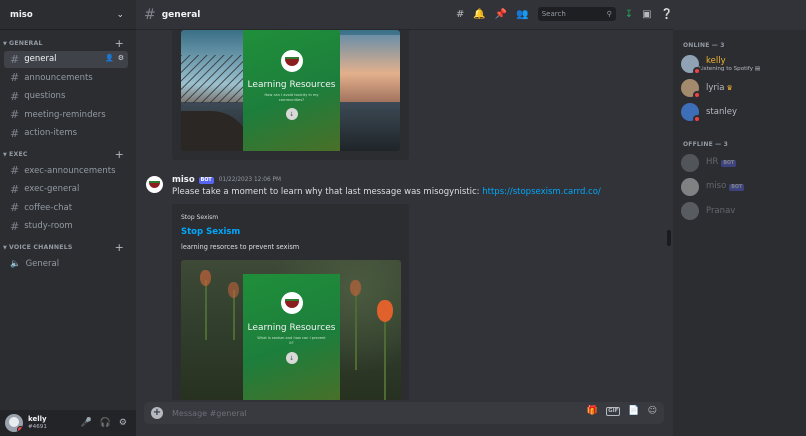  Describe the element at coordinates (48, 207) in the screenshot. I see `channel-label: coffee-chat` at that location.